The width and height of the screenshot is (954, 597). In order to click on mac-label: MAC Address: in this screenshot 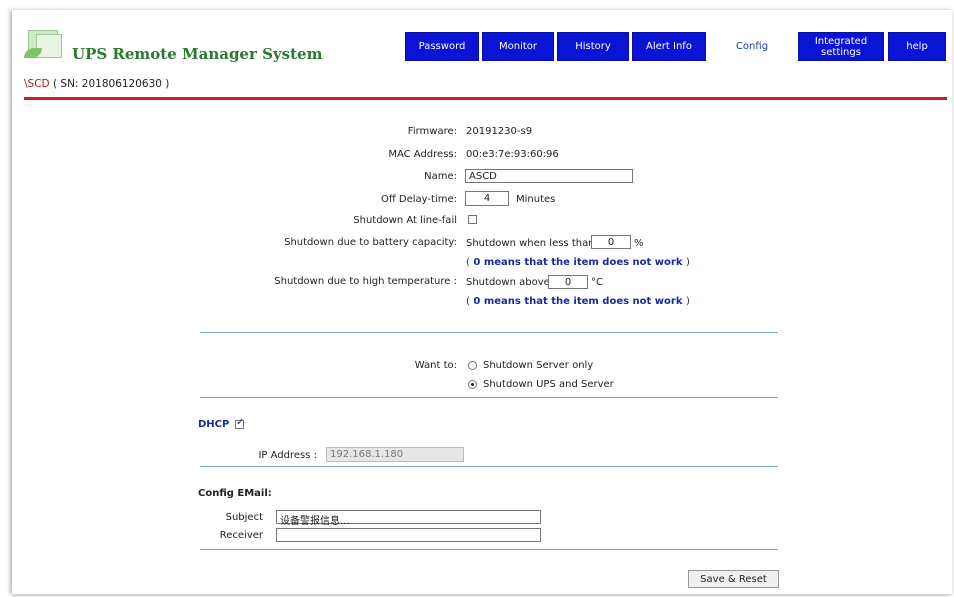, I will do `click(422, 154)`.